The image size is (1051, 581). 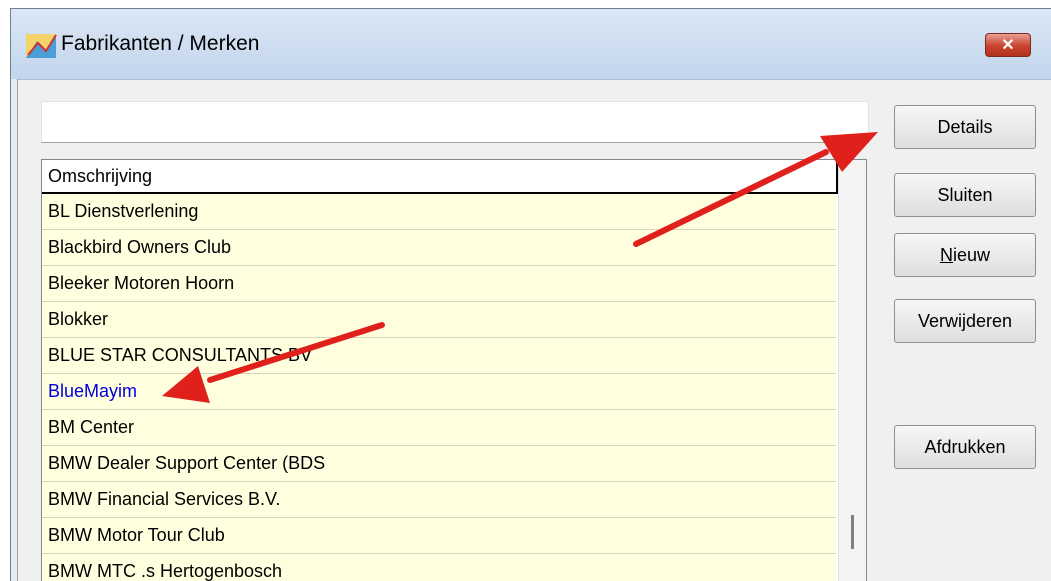 What do you see at coordinates (531, 44) in the screenshot?
I see `title-bar: Fabrikanten / Merken ✕` at bounding box center [531, 44].